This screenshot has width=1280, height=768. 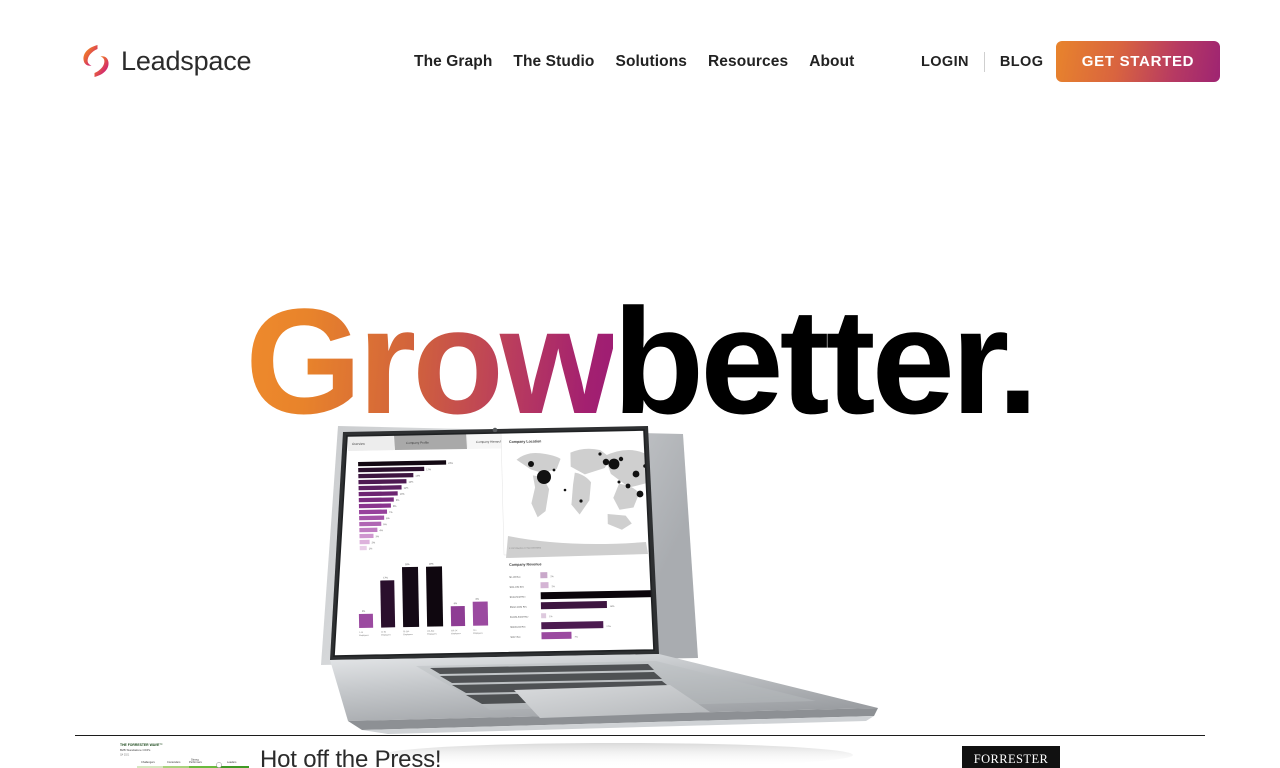 I want to click on thumb-quarter: Q4 2021, so click(x=125, y=755).